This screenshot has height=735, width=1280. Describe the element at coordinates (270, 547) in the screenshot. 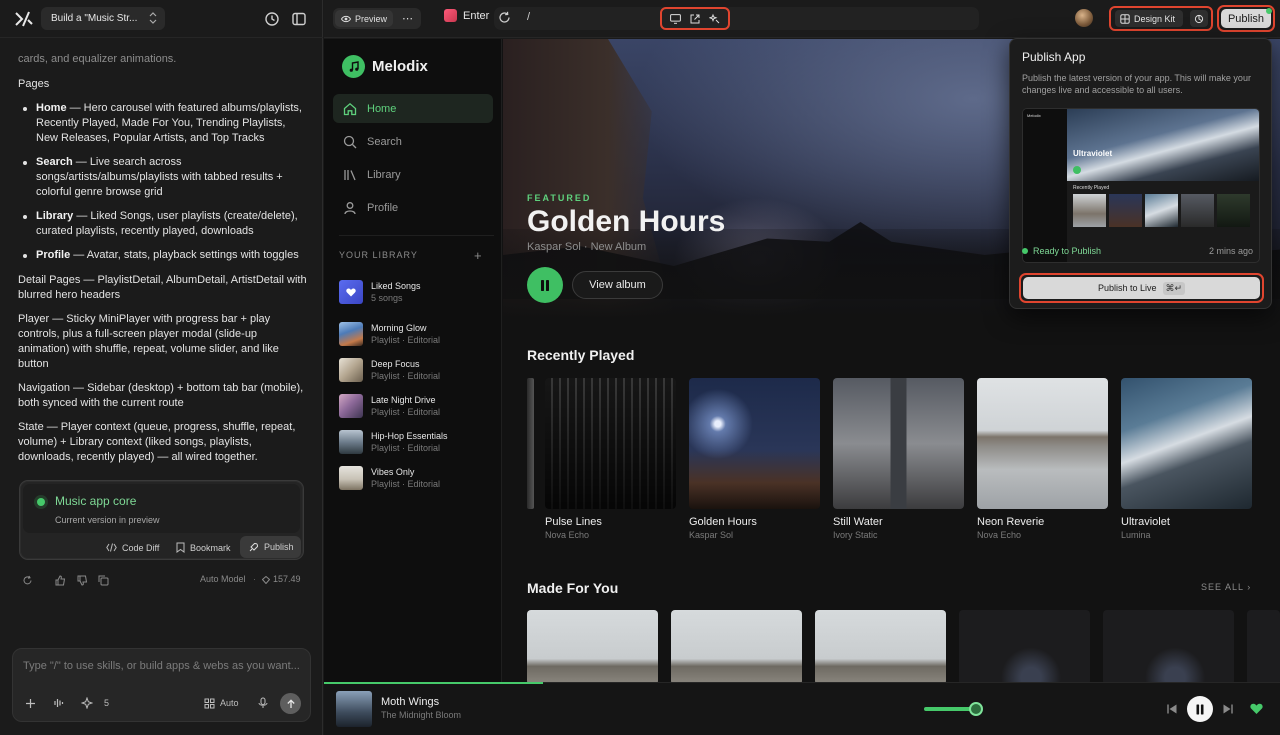

I see `version-publish-button: Publish` at that location.